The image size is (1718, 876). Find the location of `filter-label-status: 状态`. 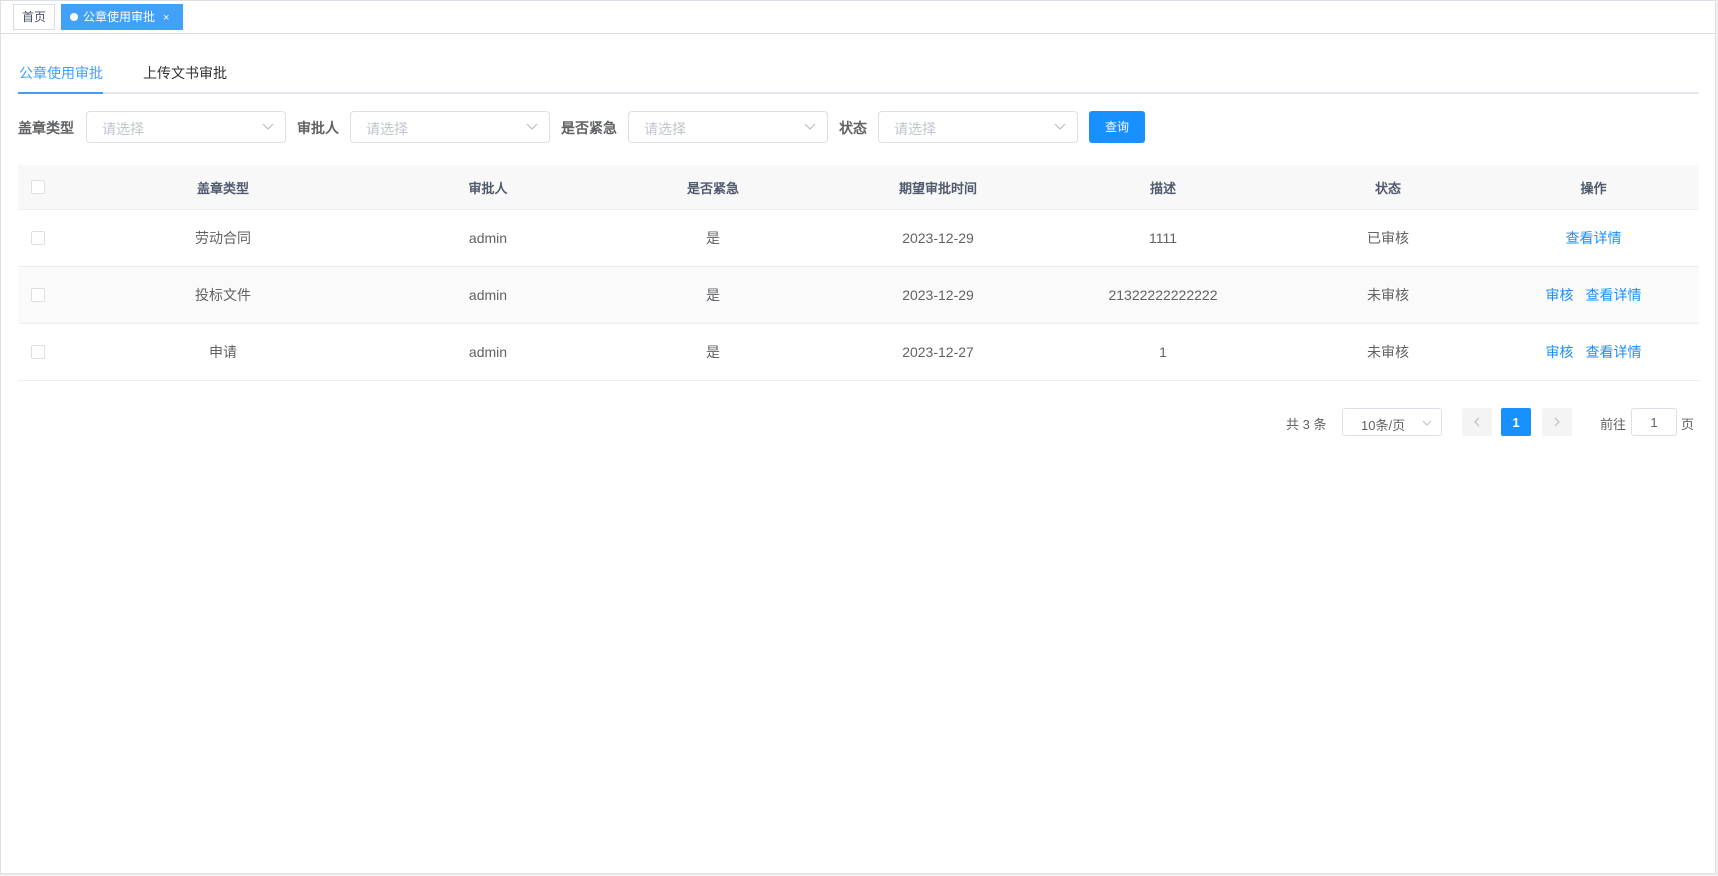

filter-label-status: 状态 is located at coordinates (853, 128).